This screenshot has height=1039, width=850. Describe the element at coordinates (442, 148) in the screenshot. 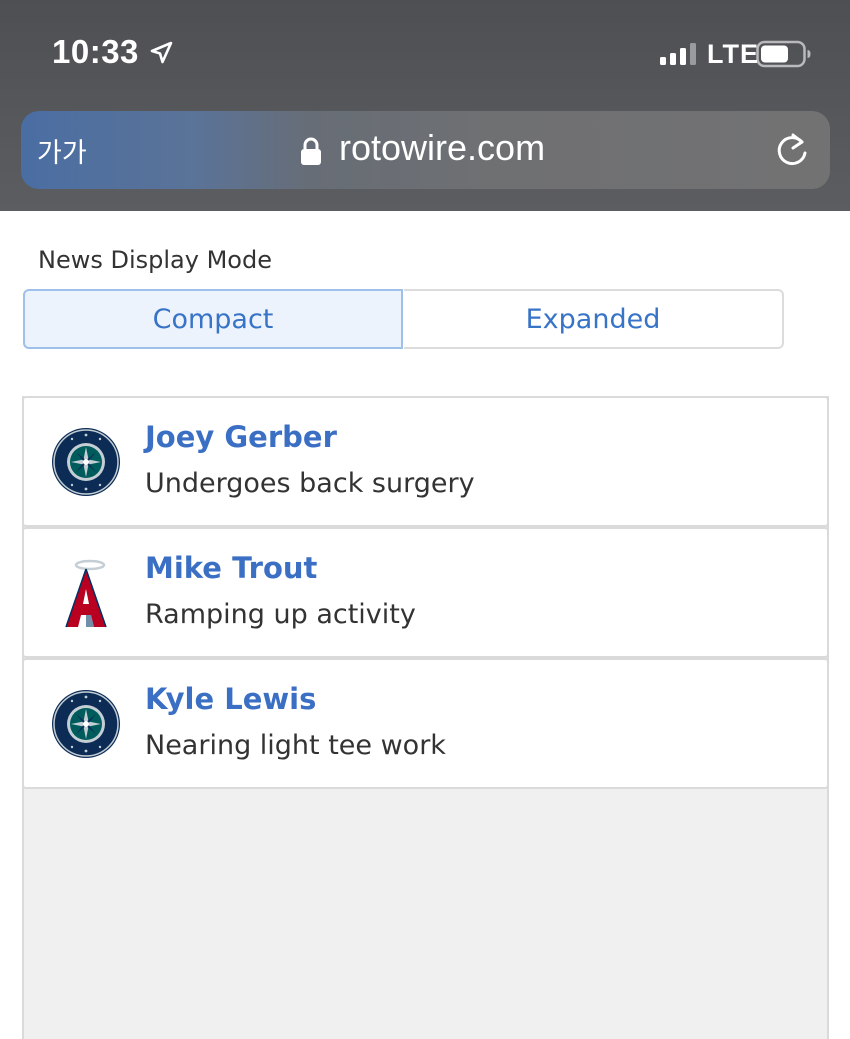

I see `url-text: rotowire.com` at that location.